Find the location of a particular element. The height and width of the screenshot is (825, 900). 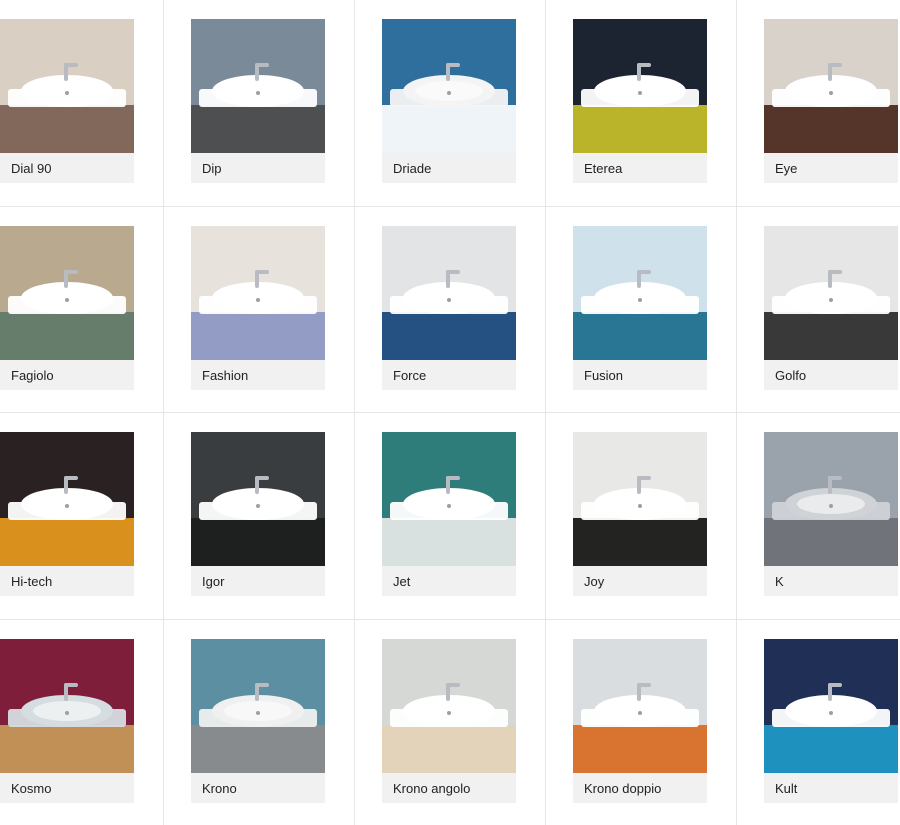

product-label-bar: Dip is located at coordinates (258, 168).